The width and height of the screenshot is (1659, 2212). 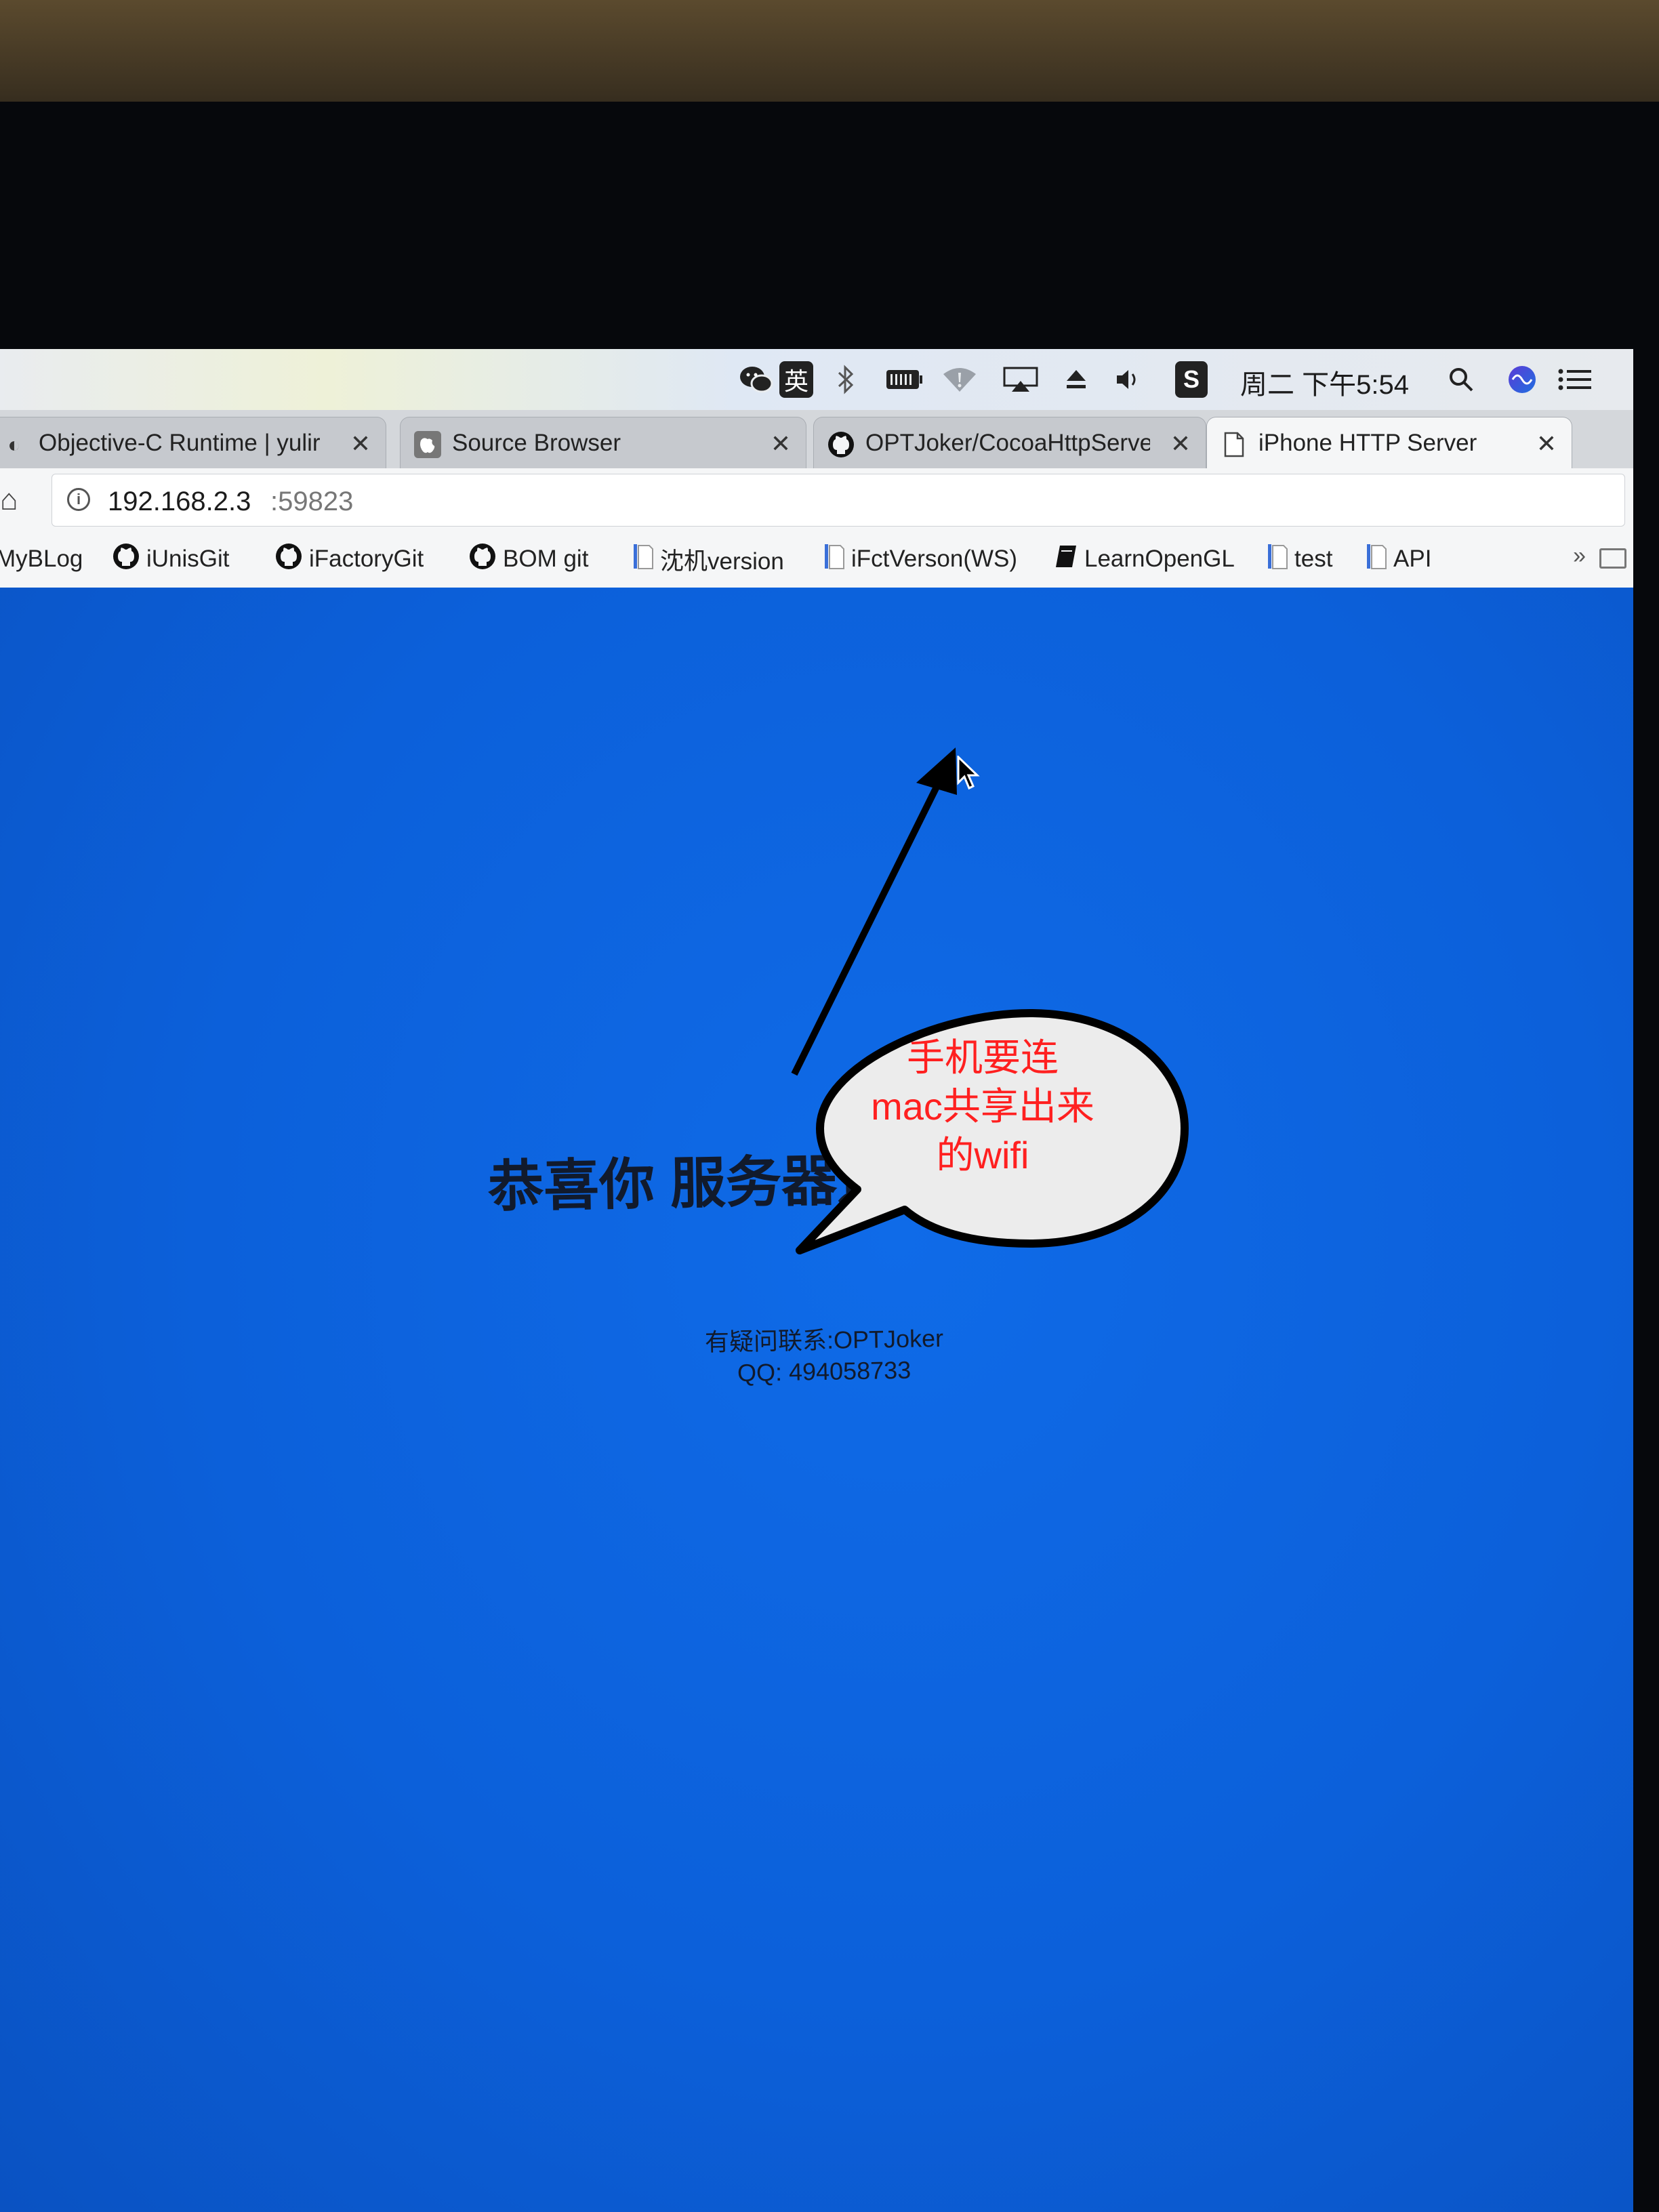 What do you see at coordinates (1021, 380) in the screenshot?
I see `airplay-icon` at bounding box center [1021, 380].